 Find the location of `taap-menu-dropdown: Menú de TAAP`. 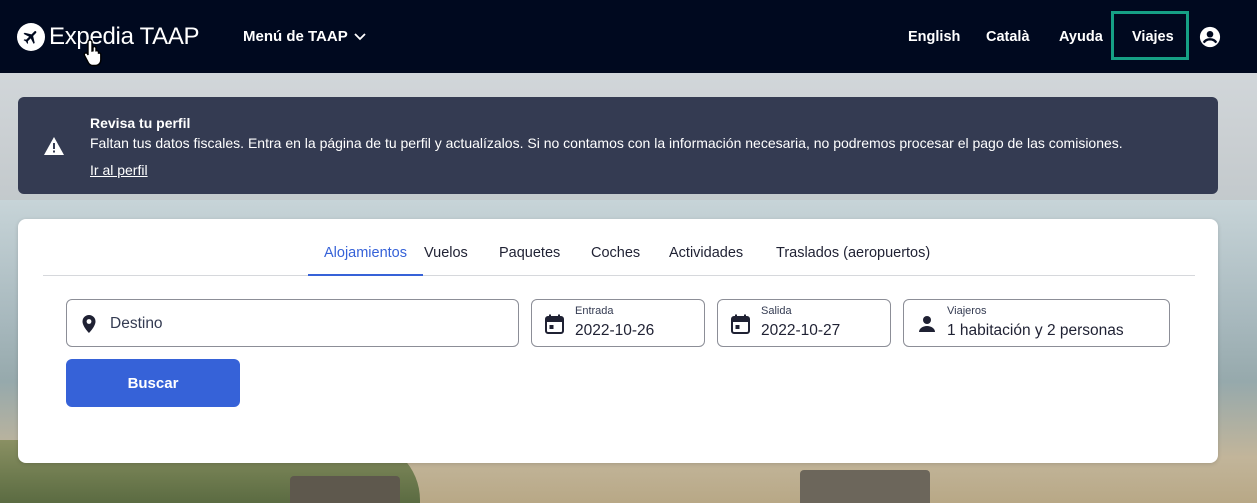

taap-menu-dropdown: Menú de TAAP is located at coordinates (304, 36).